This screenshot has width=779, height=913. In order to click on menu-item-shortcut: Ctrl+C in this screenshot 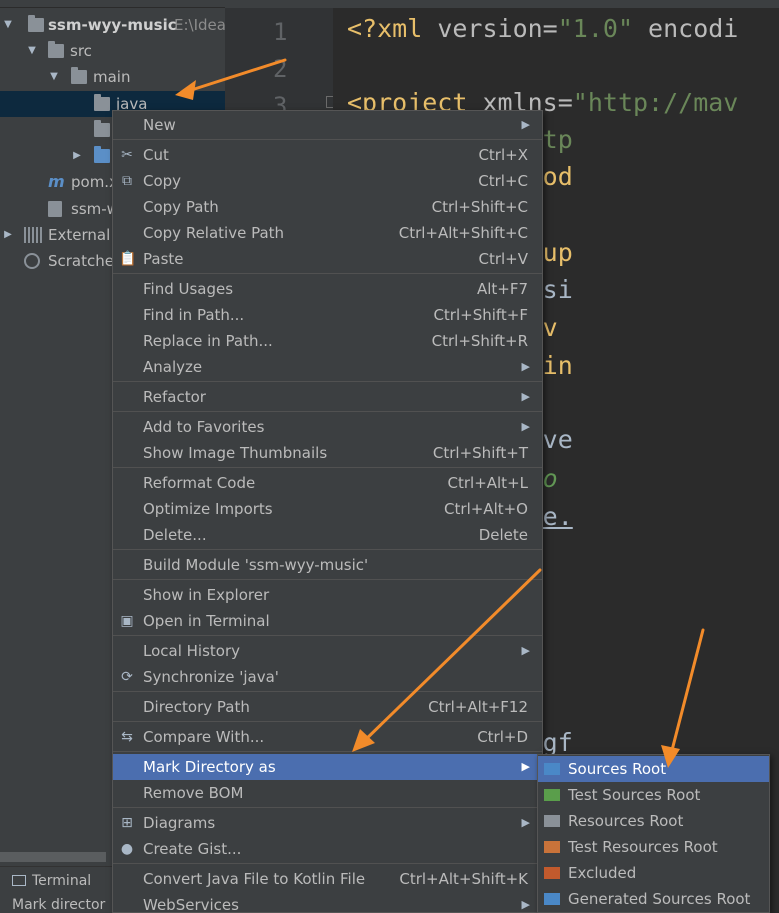, I will do `click(503, 181)`.